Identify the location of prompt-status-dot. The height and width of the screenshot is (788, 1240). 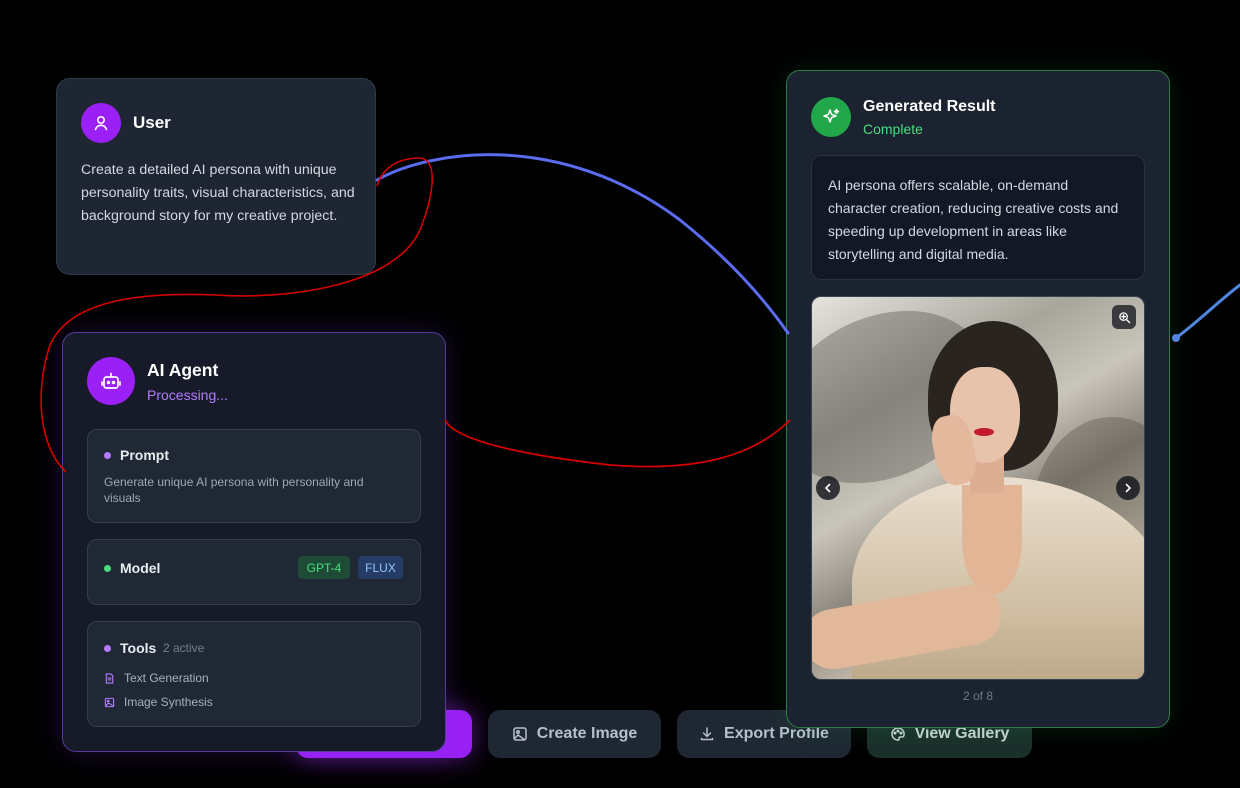
(107, 455).